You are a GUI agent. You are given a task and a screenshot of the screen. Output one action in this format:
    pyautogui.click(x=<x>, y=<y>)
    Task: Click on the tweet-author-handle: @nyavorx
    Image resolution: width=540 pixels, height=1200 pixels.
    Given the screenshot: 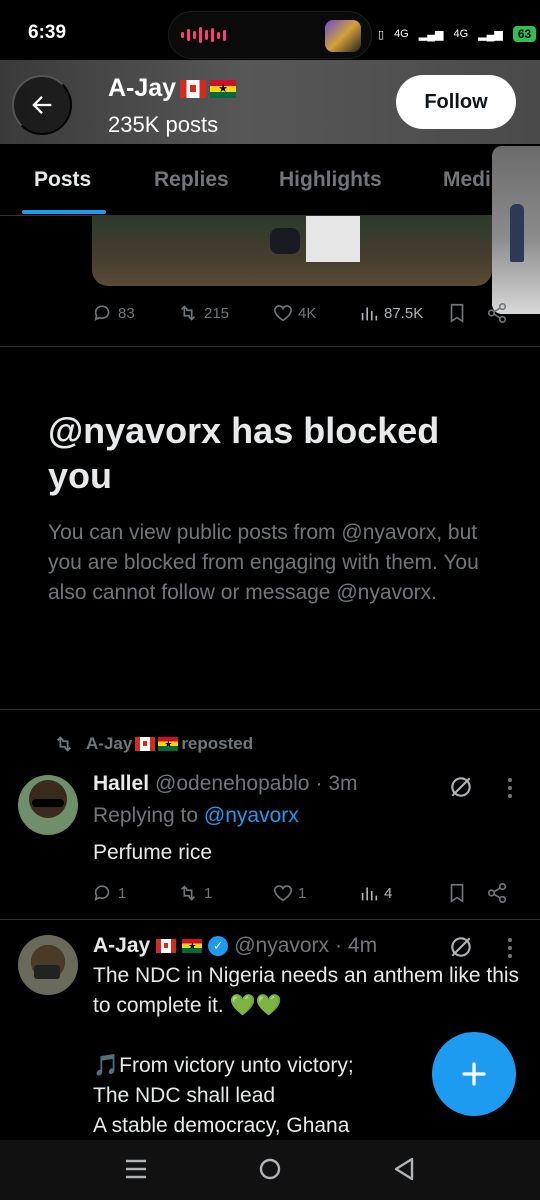 What is the action you would take?
    pyautogui.click(x=281, y=946)
    